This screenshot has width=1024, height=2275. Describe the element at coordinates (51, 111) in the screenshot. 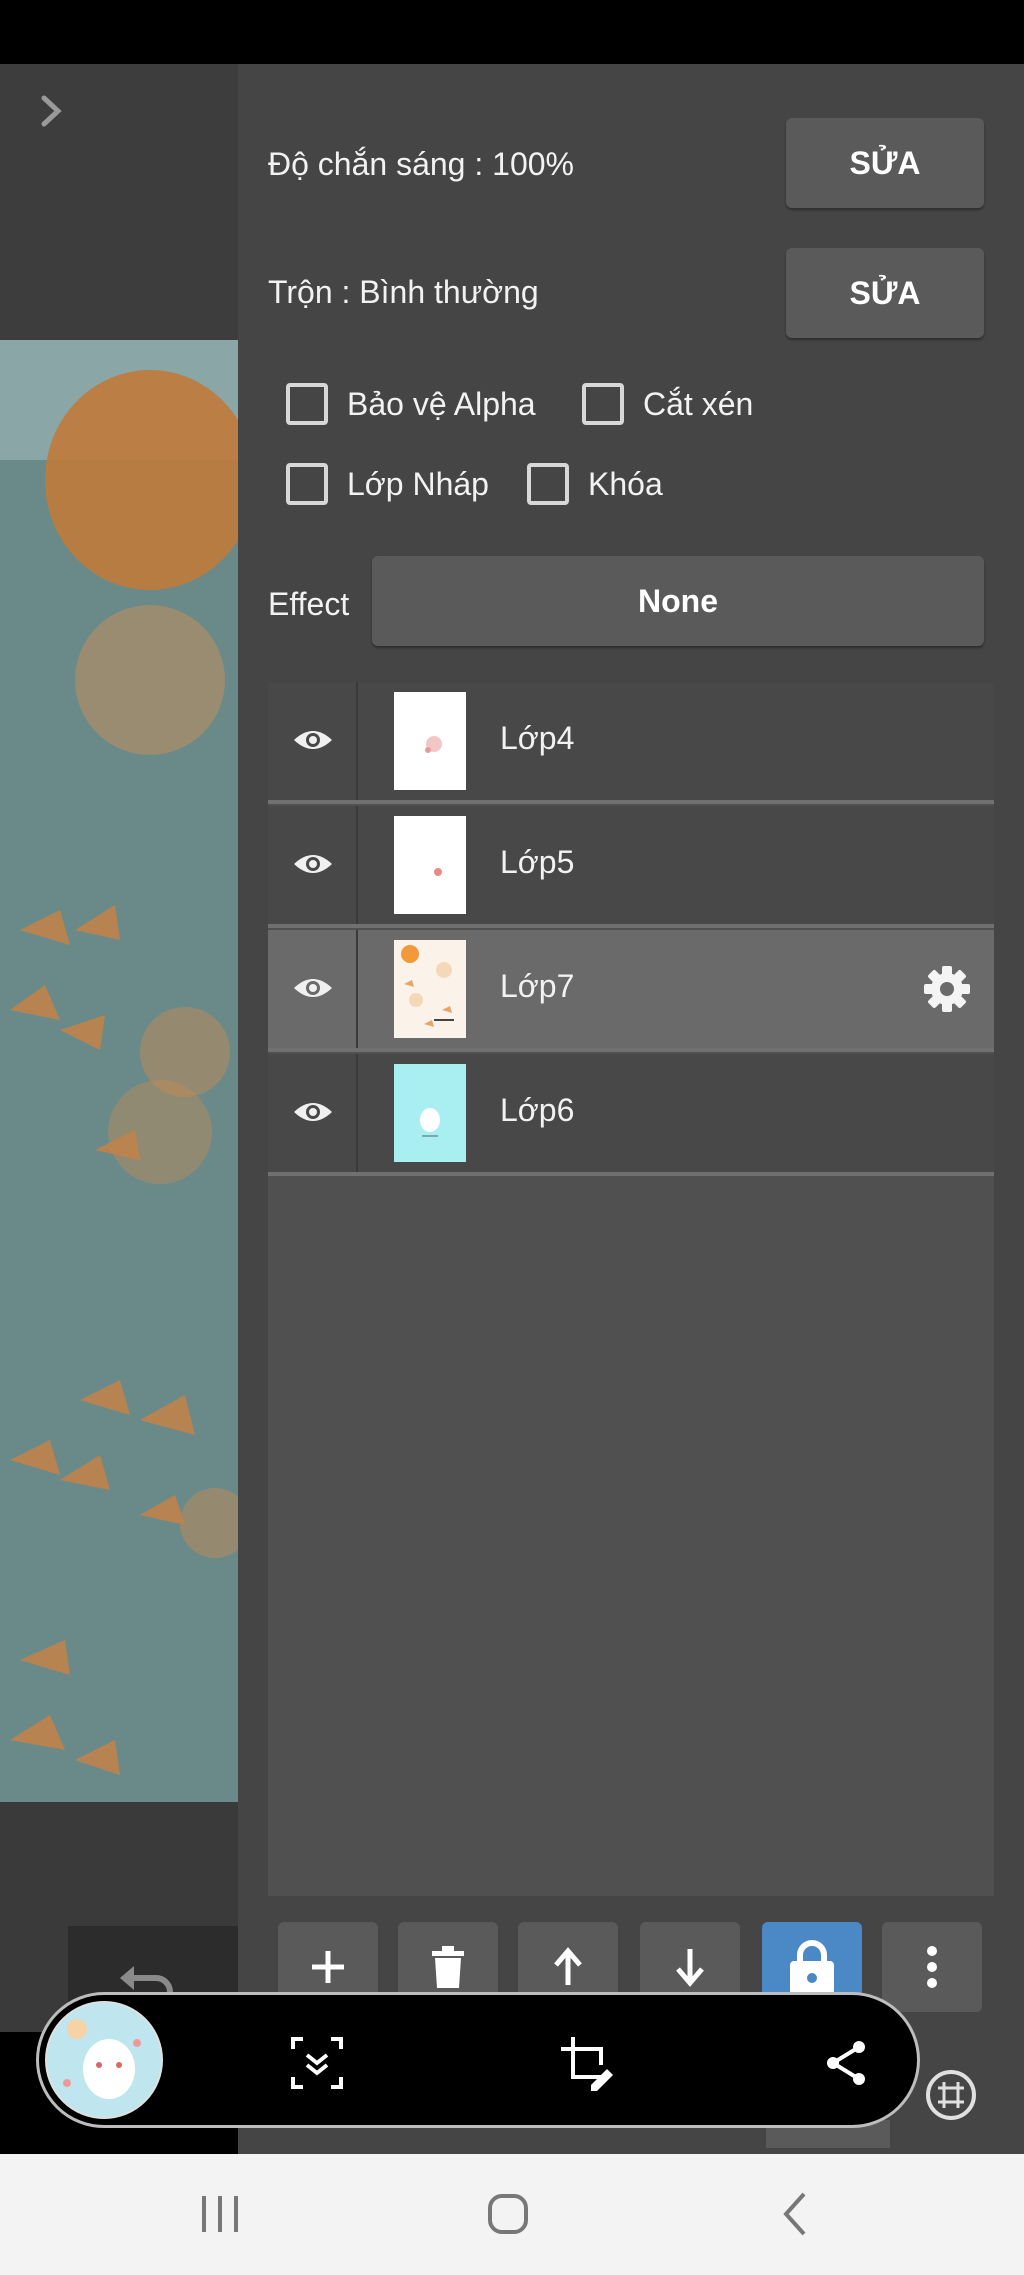

I see `chevron-right-icon` at that location.